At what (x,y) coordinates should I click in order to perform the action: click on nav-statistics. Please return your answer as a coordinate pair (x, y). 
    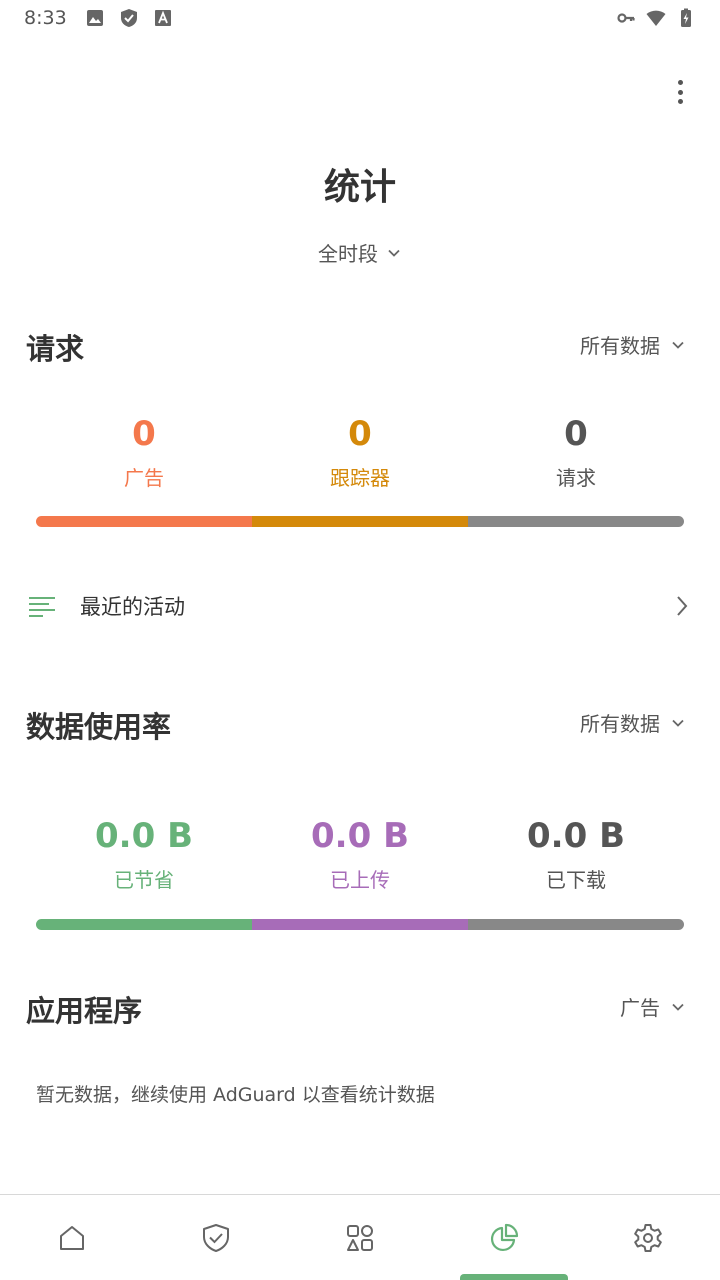
    Looking at the image, I should click on (504, 1237).